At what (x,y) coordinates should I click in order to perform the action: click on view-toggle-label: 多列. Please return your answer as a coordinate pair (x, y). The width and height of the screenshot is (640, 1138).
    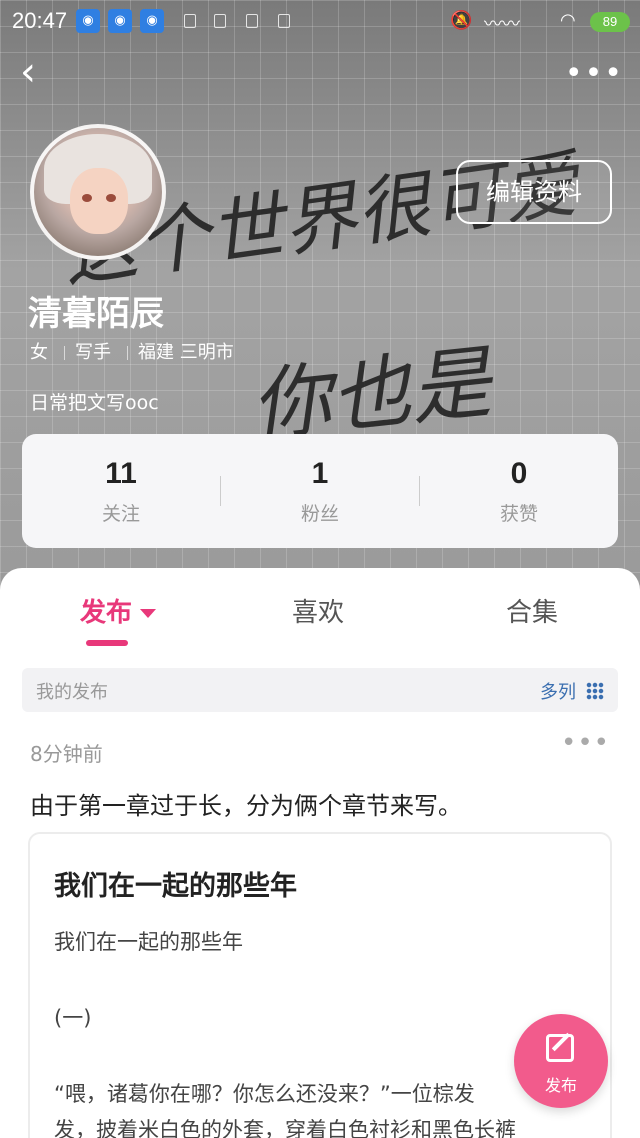
    Looking at the image, I should click on (558, 692).